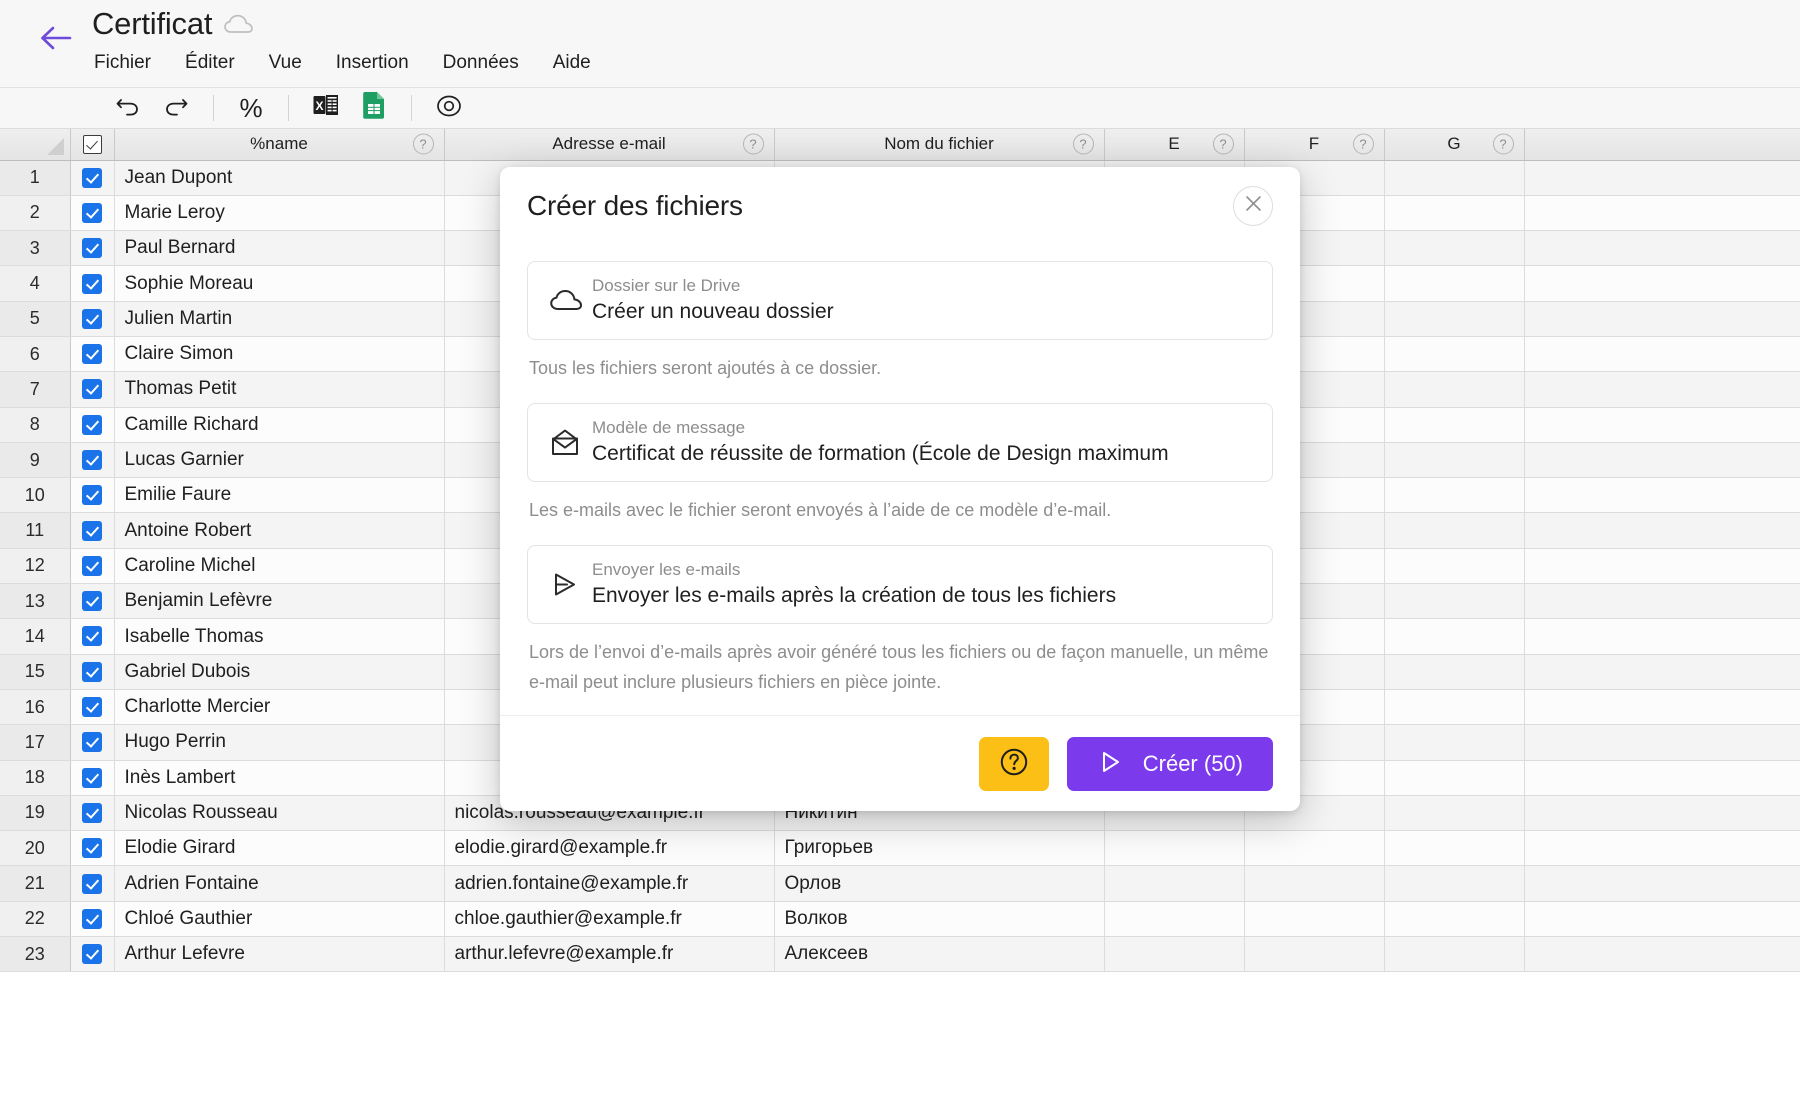 The image size is (1800, 1100). Describe the element at coordinates (279, 495) in the screenshot. I see `cell-name: Emilie Faure` at that location.